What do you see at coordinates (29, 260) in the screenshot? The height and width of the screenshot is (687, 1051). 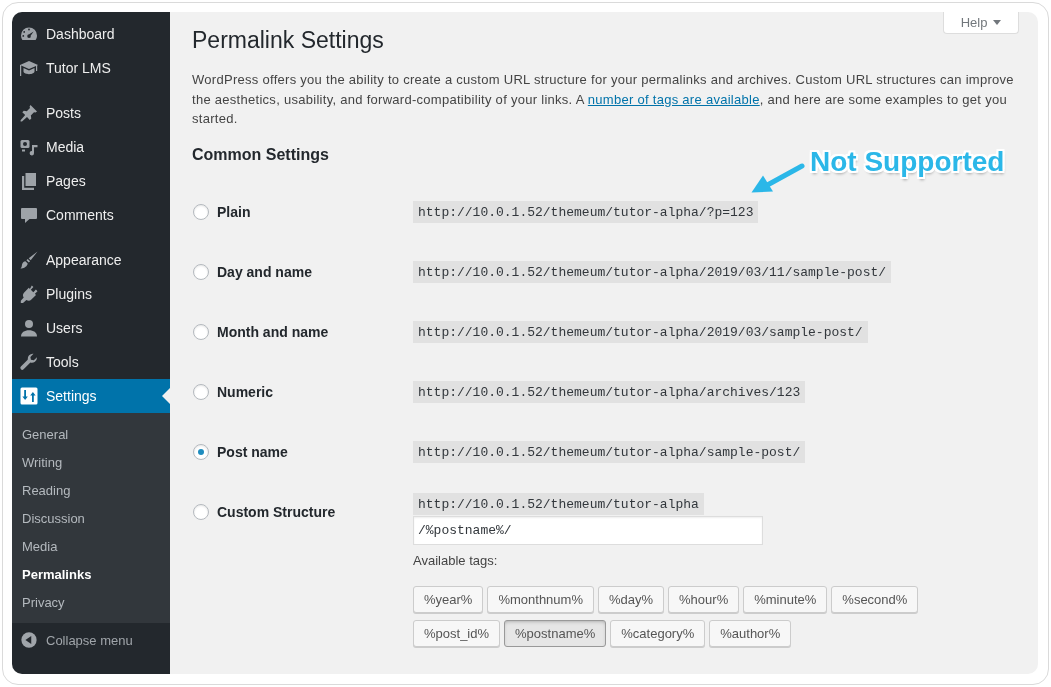 I see `paintbrush-icon` at bounding box center [29, 260].